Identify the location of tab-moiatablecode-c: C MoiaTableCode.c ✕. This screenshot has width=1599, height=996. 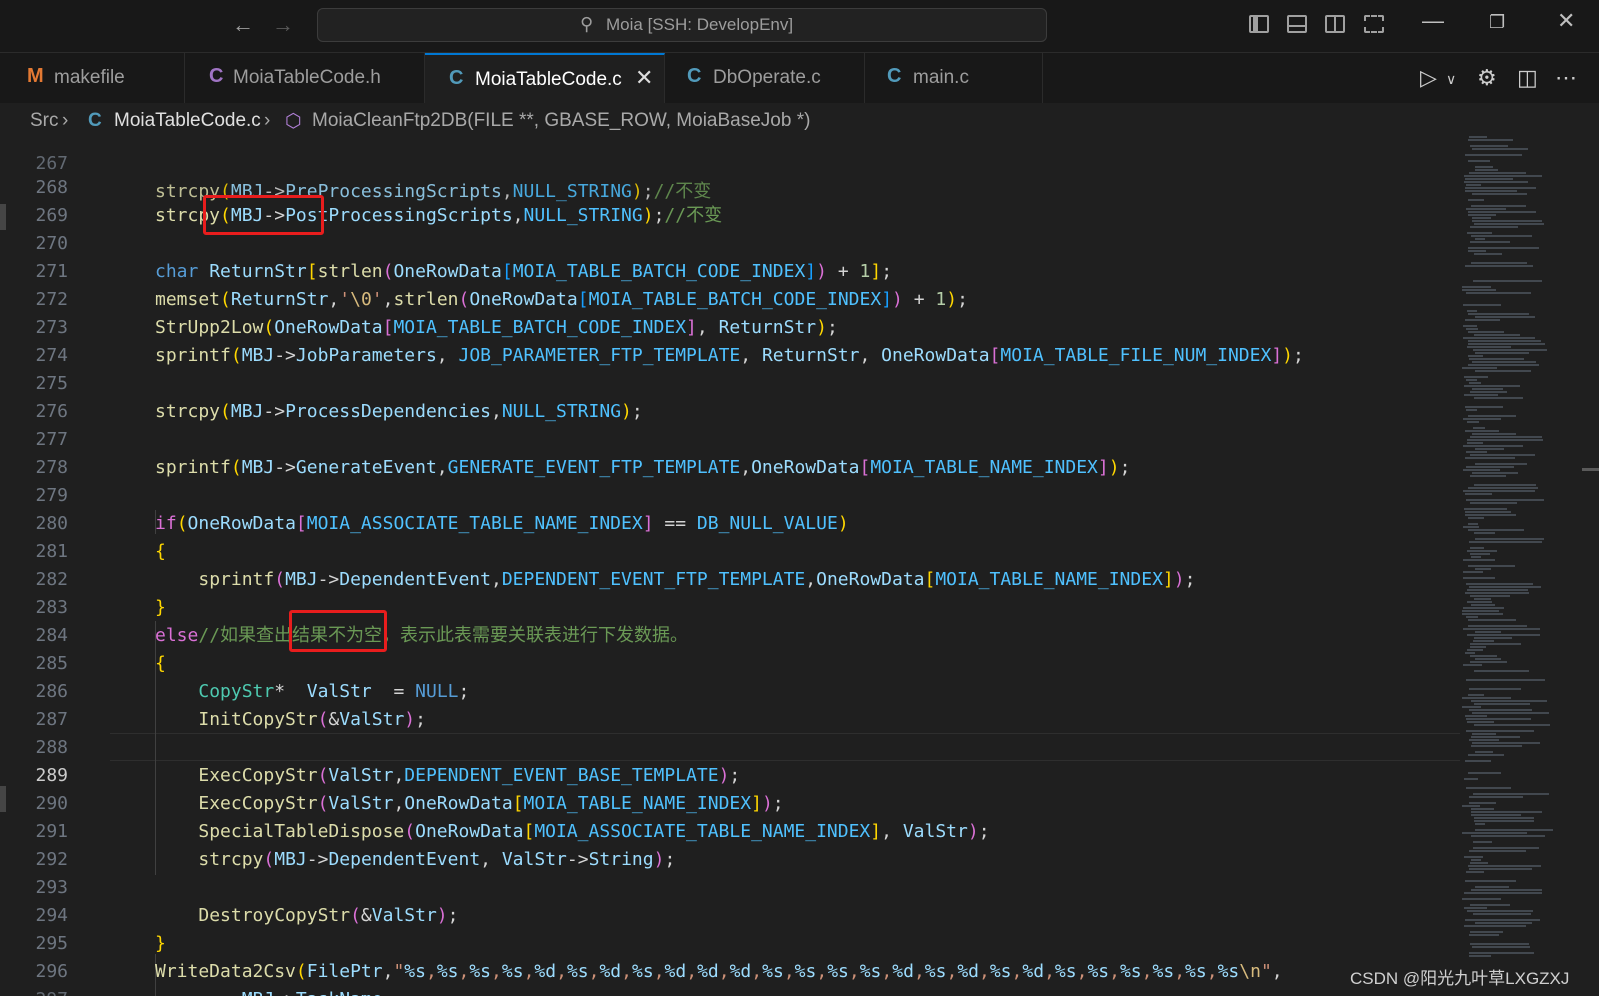
(545, 78).